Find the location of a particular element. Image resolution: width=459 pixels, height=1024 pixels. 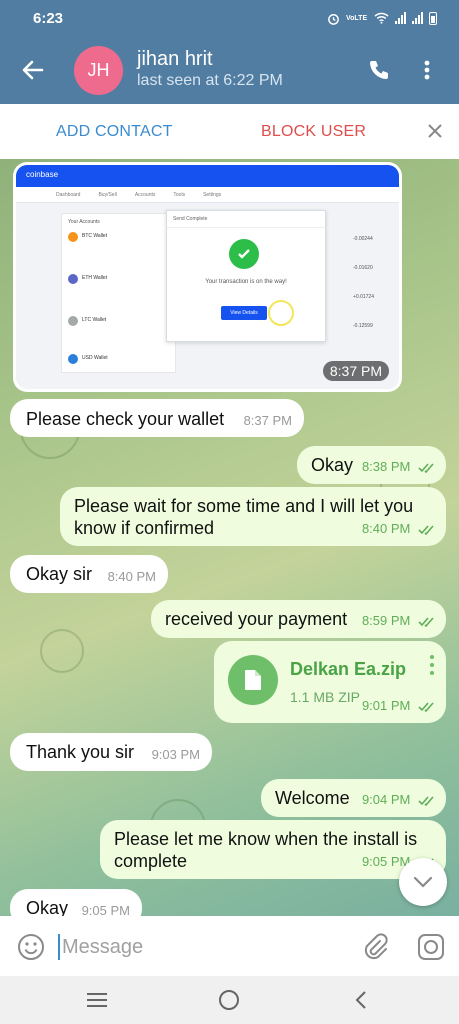

smile-icon is located at coordinates (31, 947).